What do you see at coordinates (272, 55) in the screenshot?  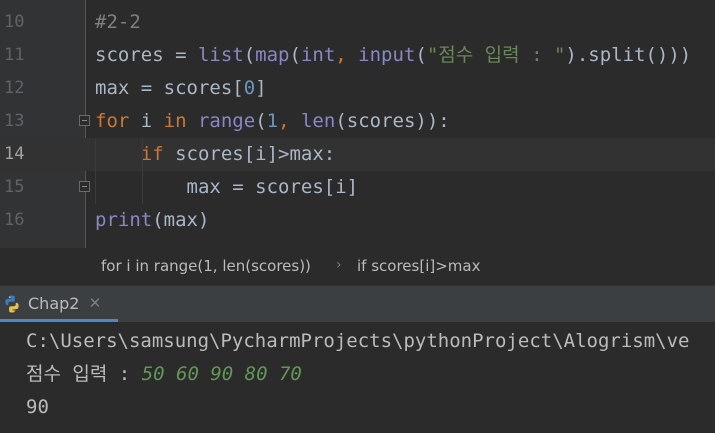 I see `code-token: map` at bounding box center [272, 55].